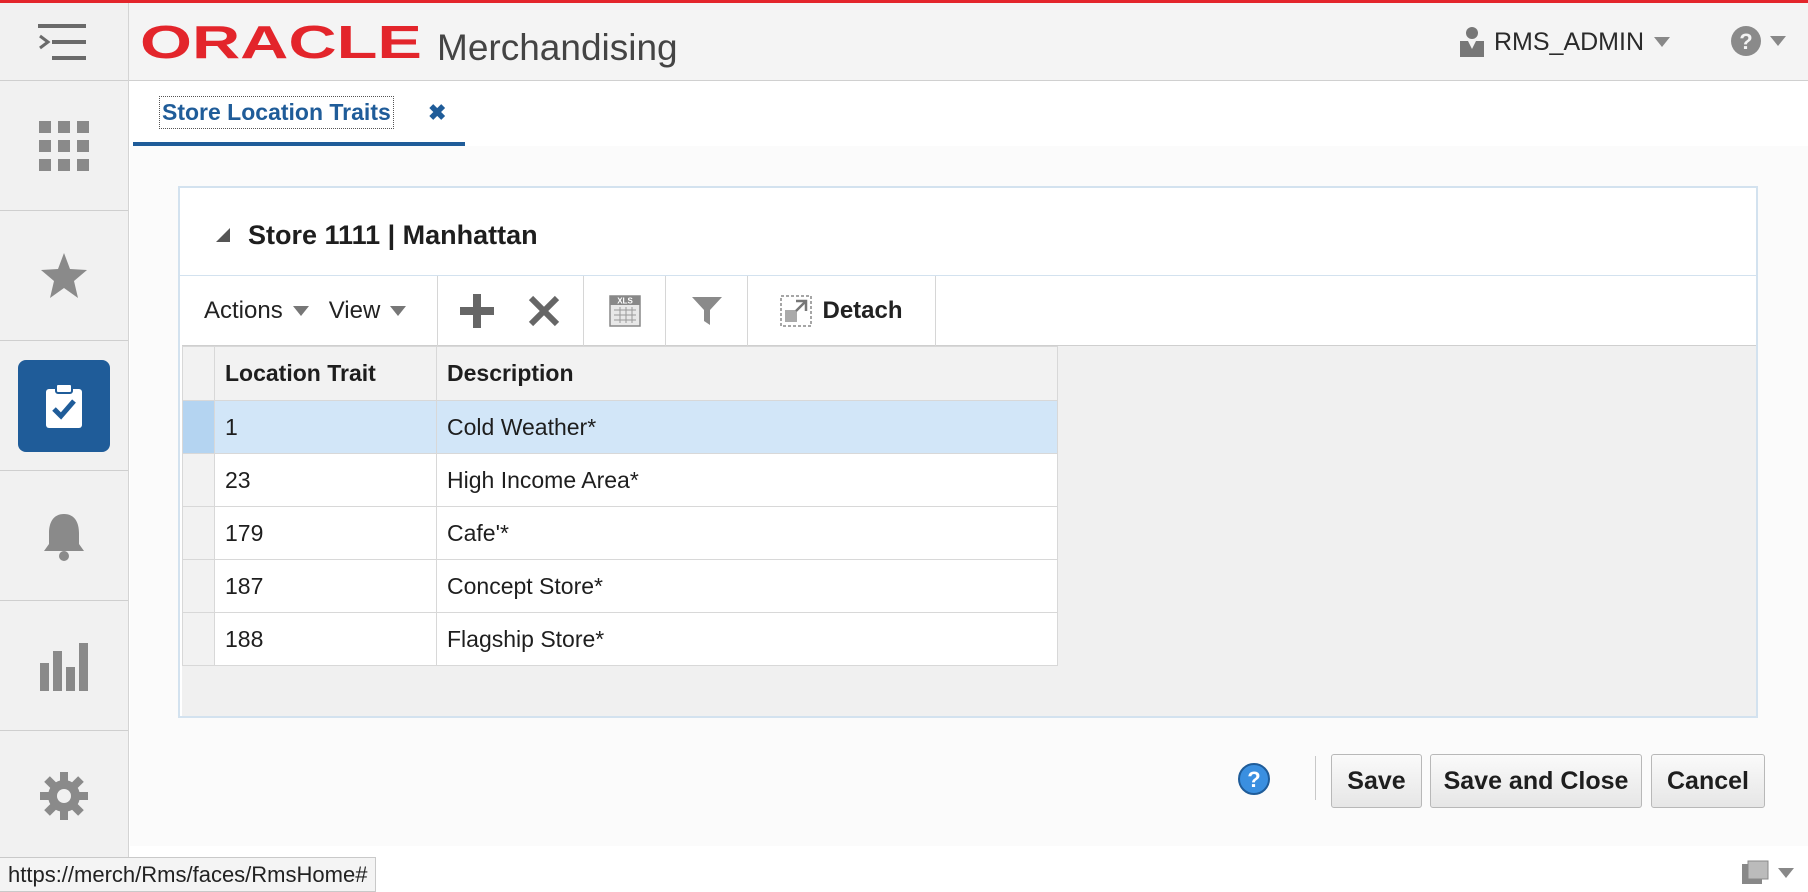  I want to click on description-cell: Cold Weather*, so click(747, 427).